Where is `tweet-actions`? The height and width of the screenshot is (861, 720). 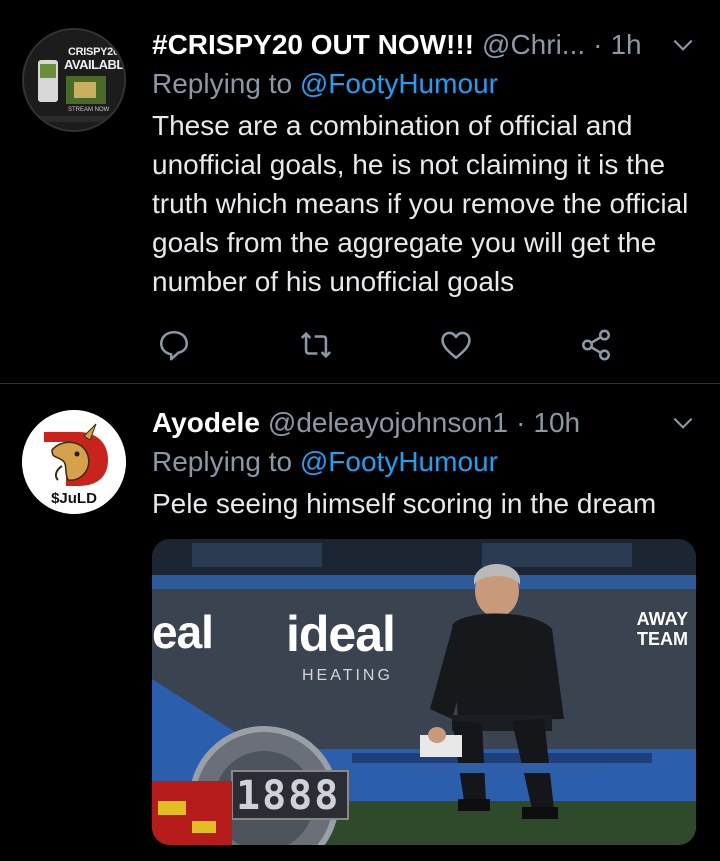
tweet-actions is located at coordinates (387, 345).